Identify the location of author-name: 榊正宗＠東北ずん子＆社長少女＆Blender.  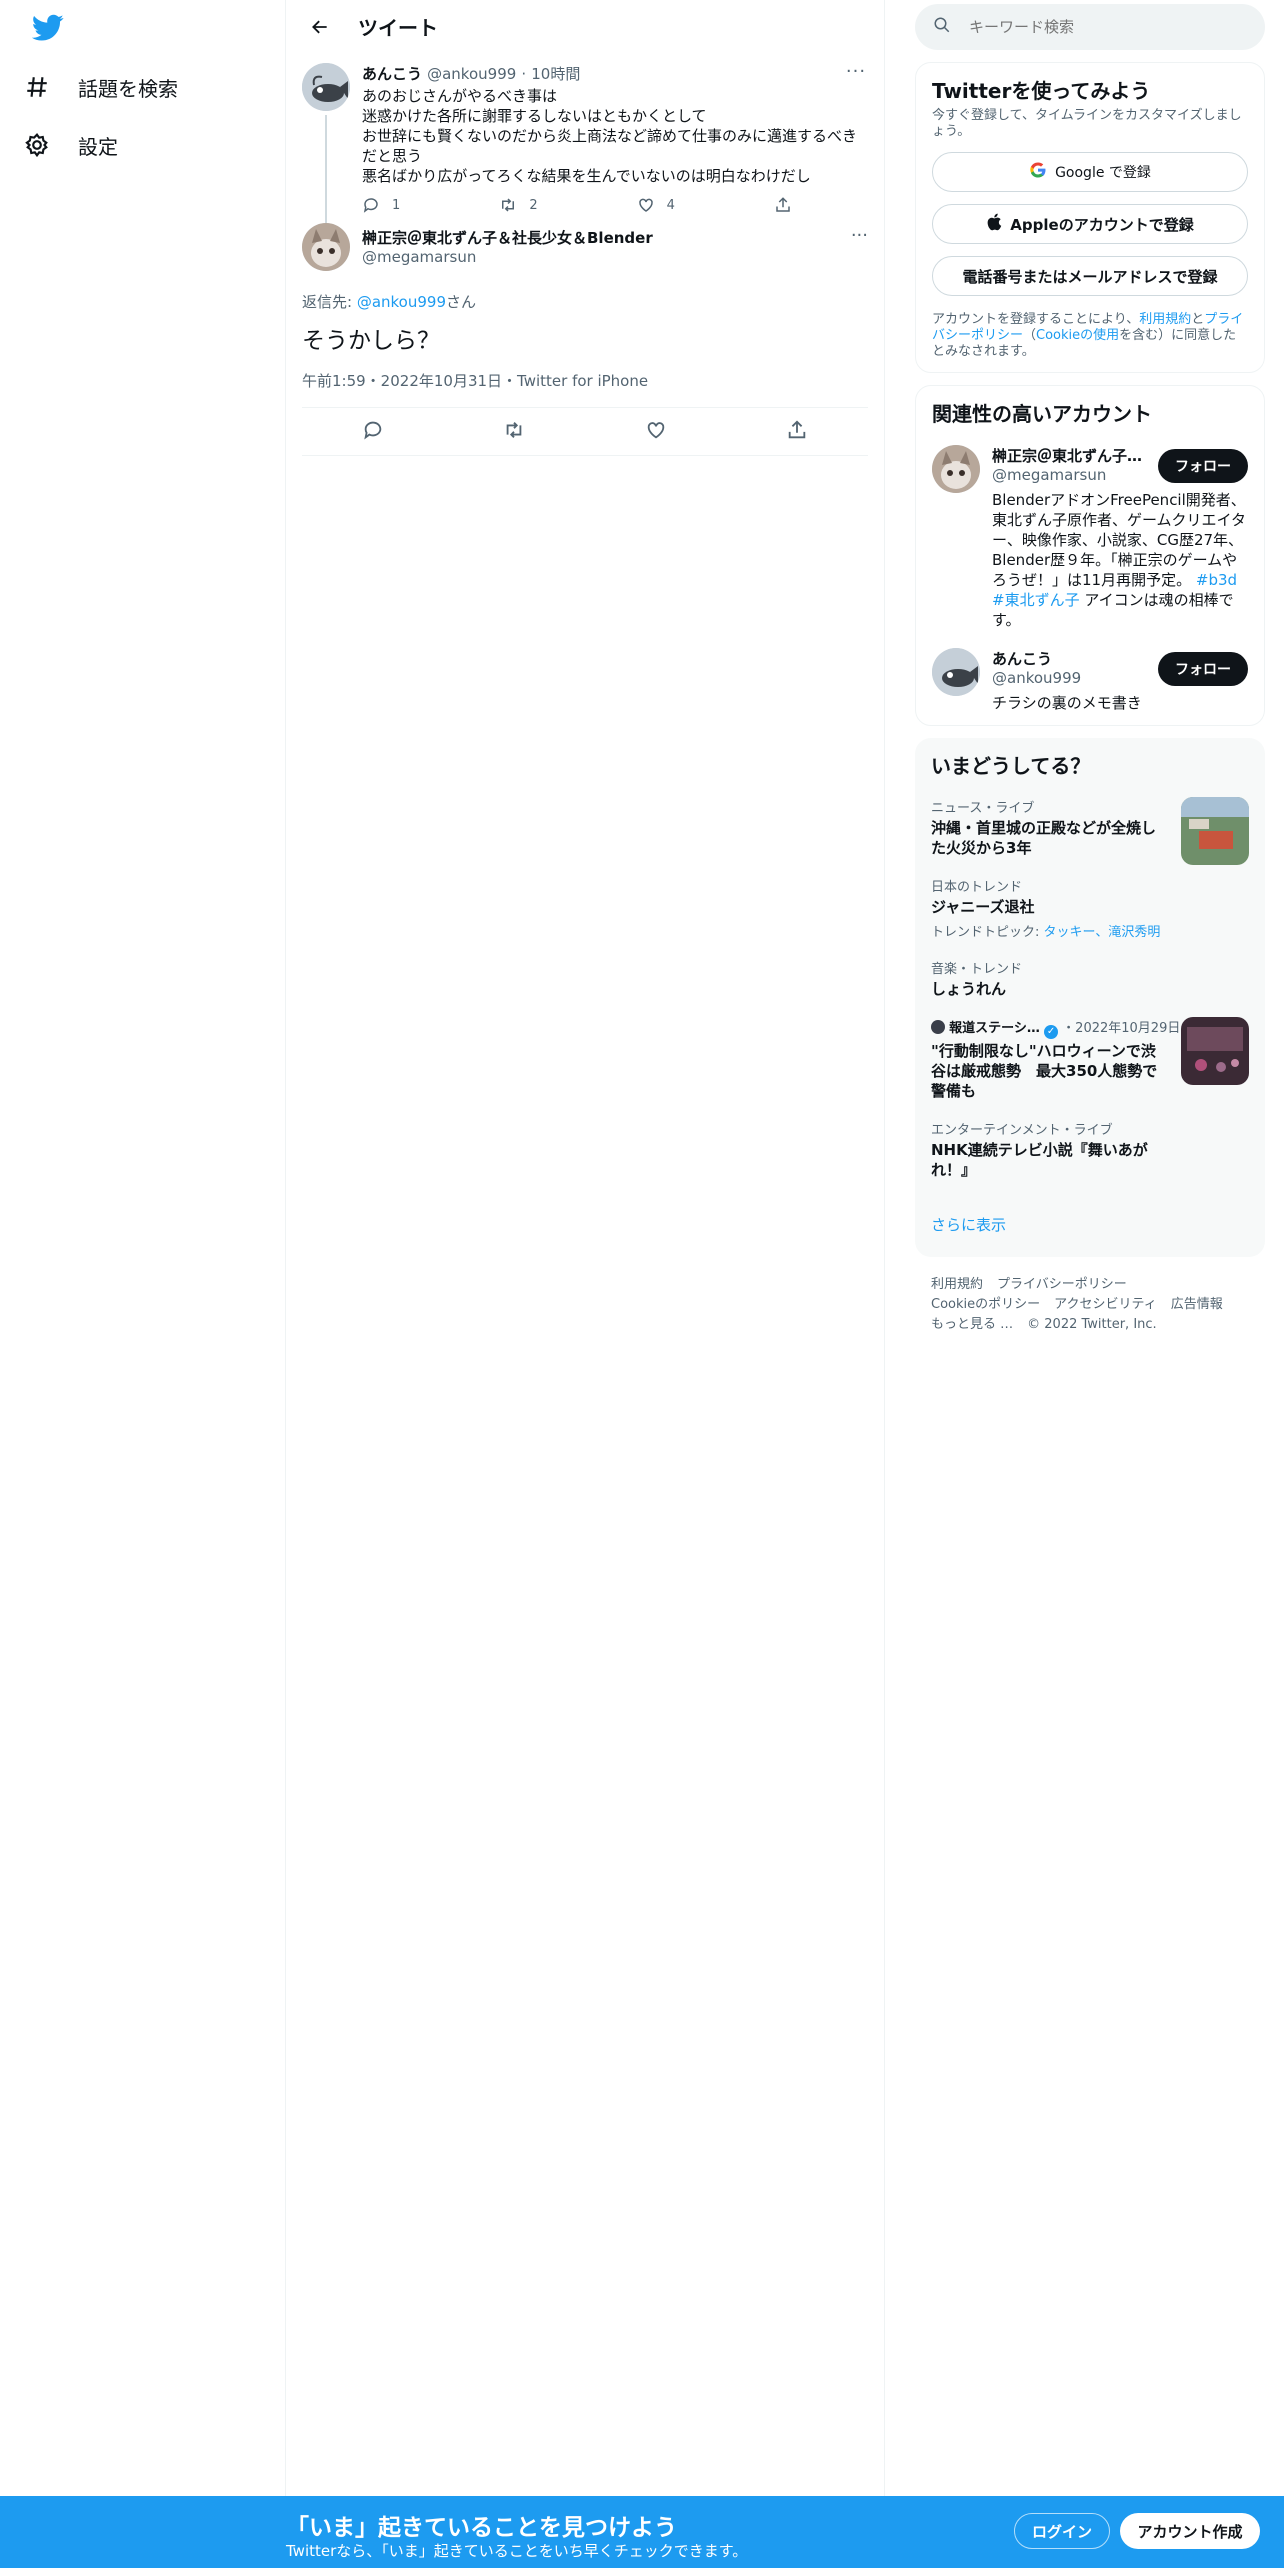
(507, 237).